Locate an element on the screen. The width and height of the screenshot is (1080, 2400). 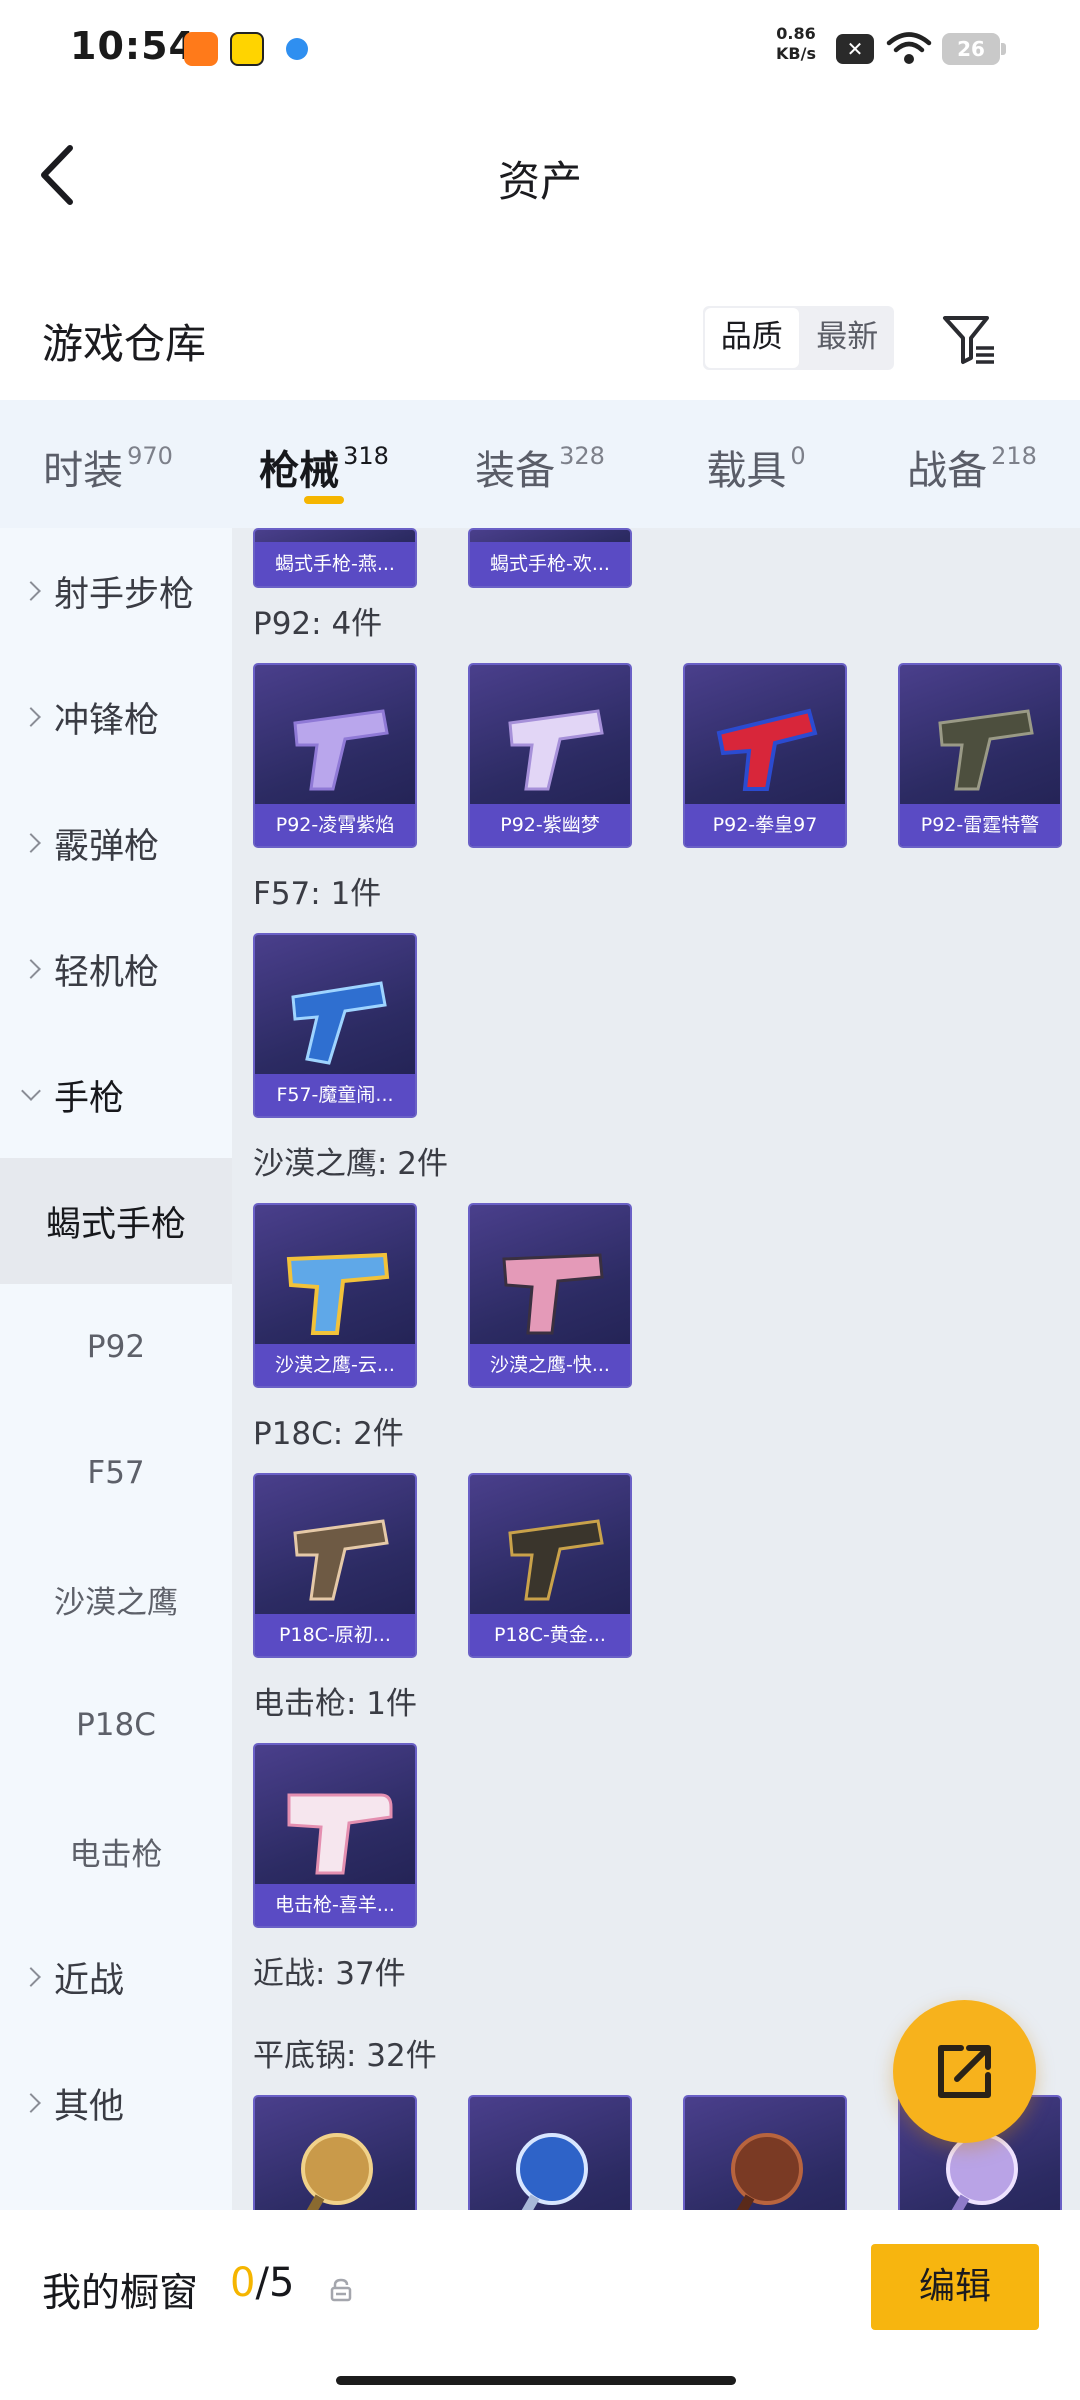
tab-label: 时装 is located at coordinates (83, 471).